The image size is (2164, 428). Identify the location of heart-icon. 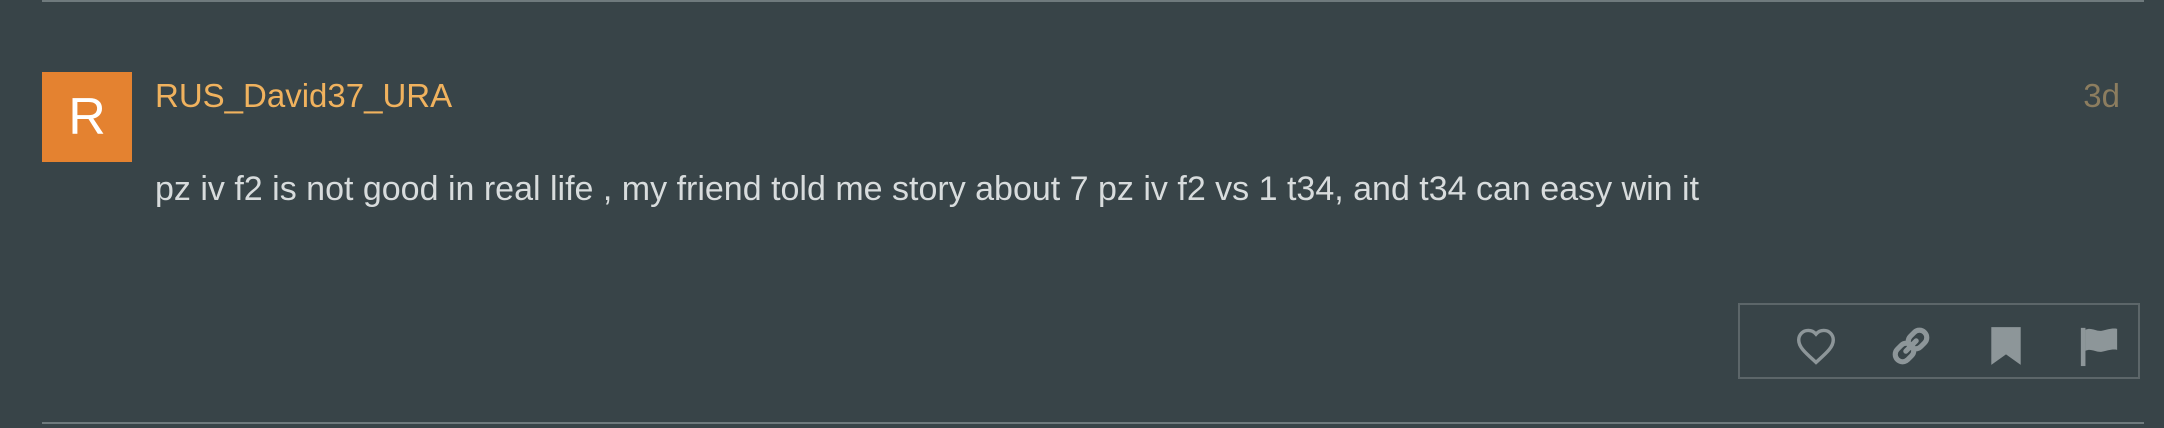
(1816, 346).